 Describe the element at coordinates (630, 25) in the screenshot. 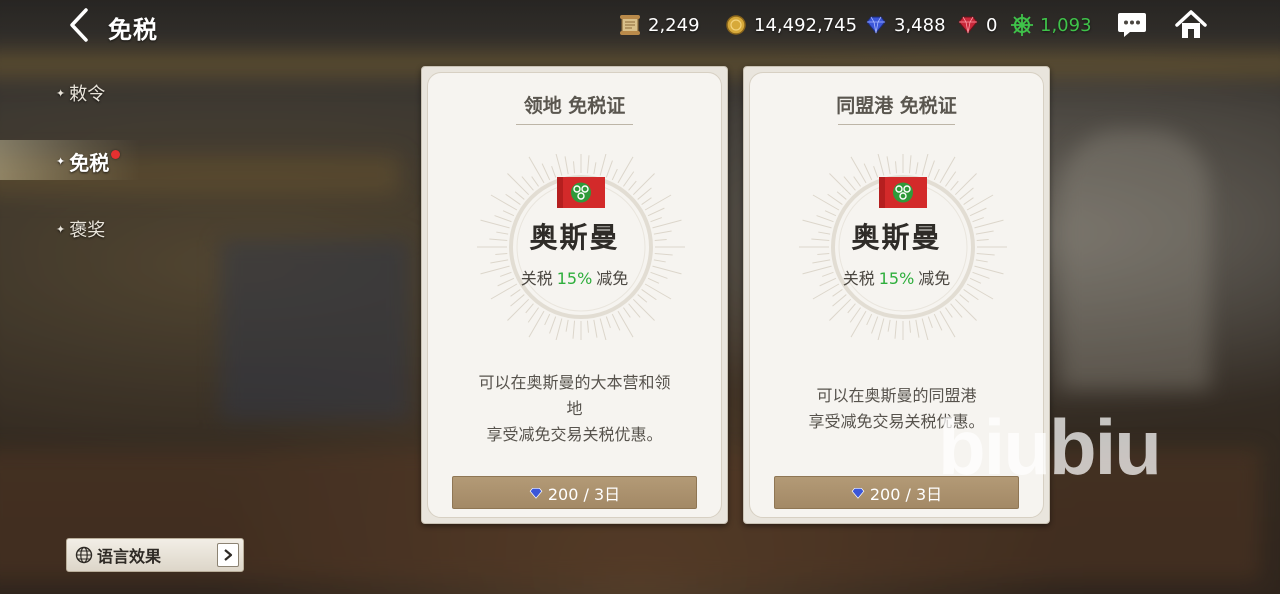

I see `scroll-icon` at that location.